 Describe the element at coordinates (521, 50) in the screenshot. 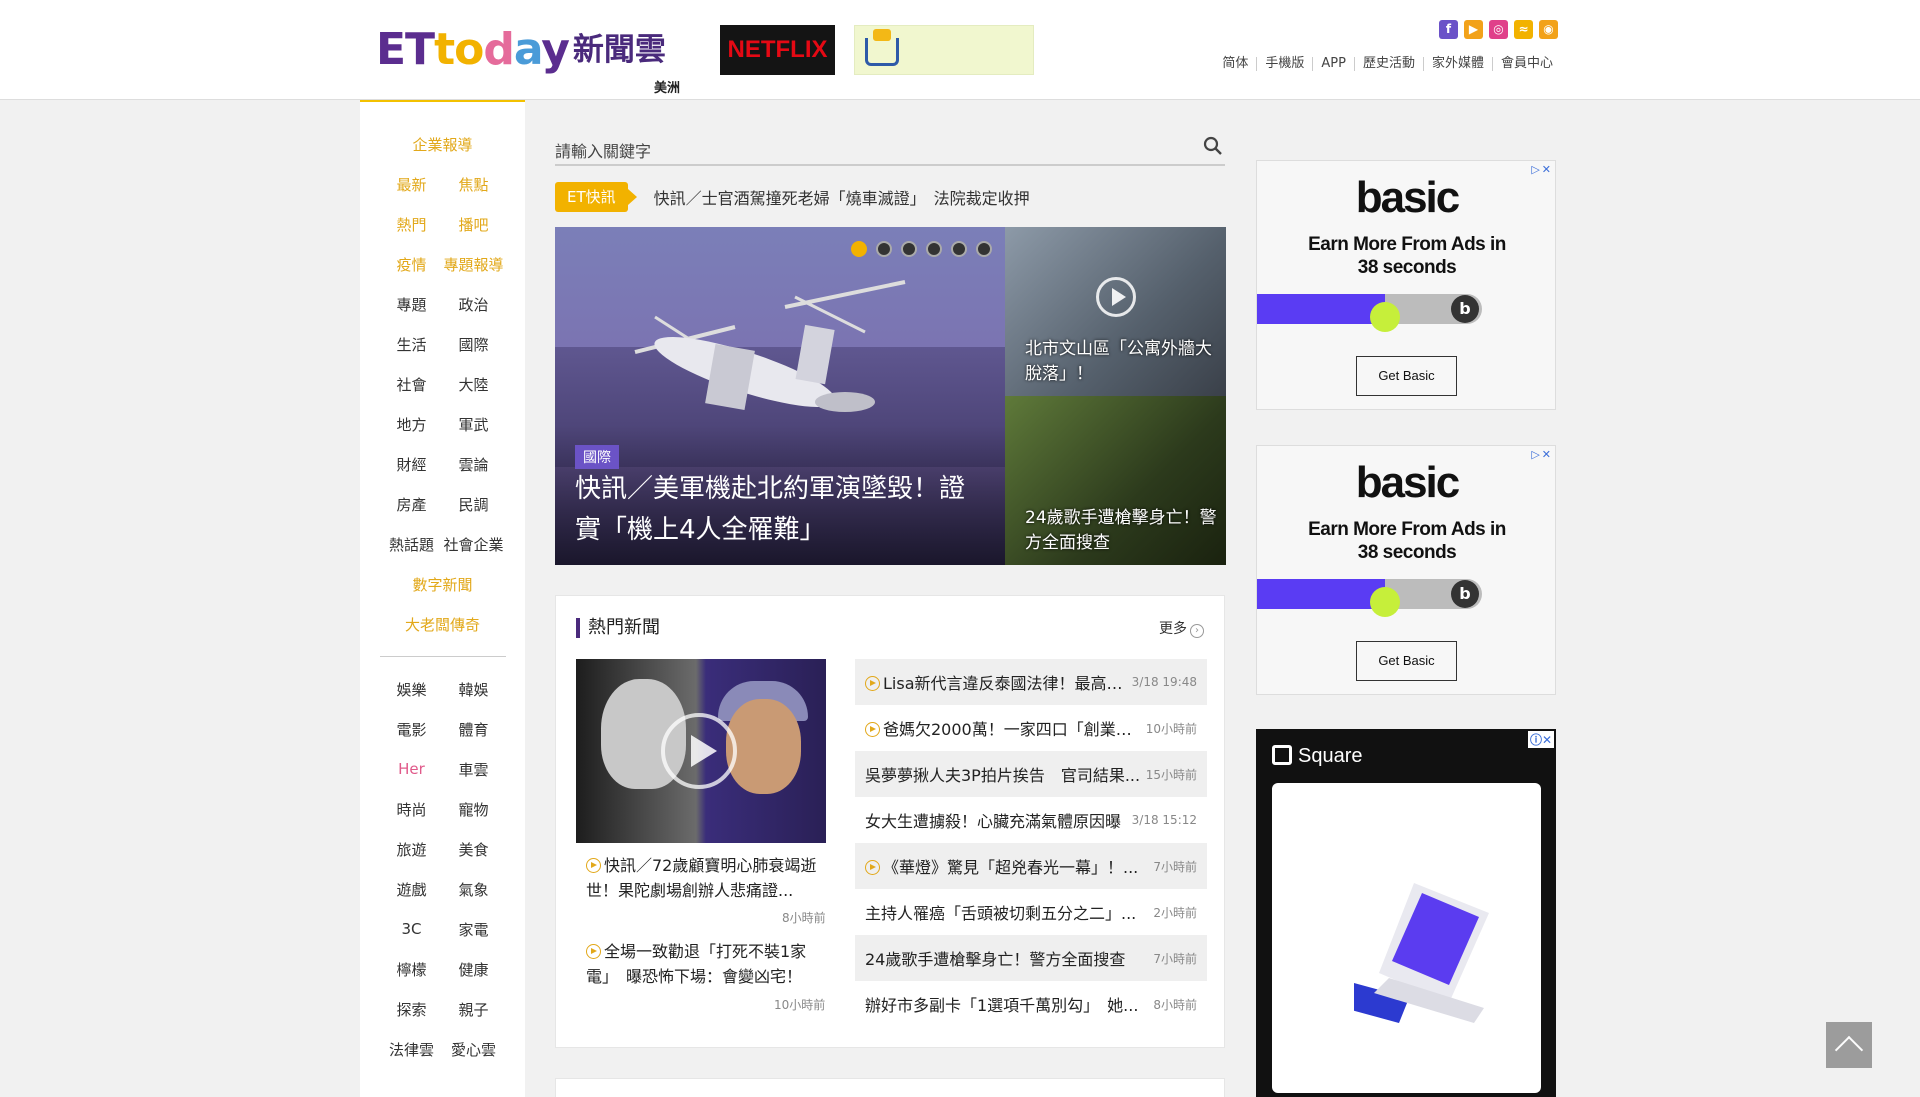

I see `site-logo: ETtoday 新聞雲` at that location.